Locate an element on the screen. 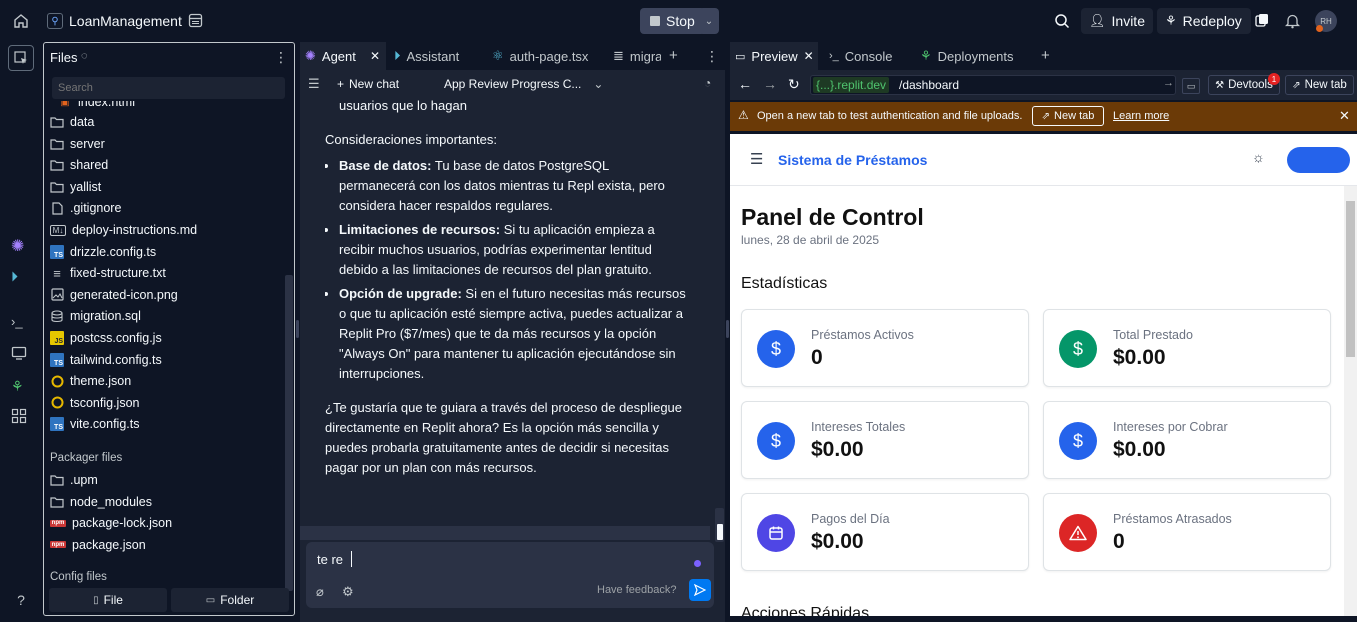 This screenshot has width=1357, height=622. folder-icon is located at coordinates (57, 480).